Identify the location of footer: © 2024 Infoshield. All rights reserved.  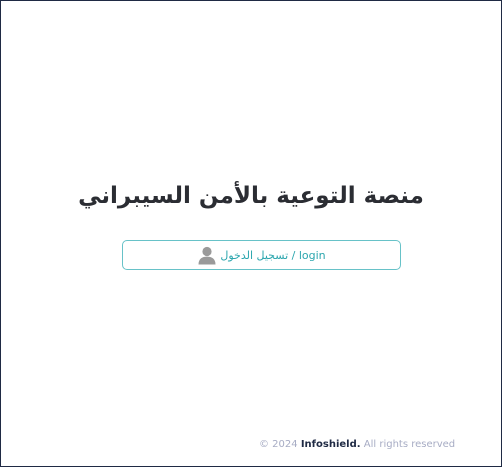
(357, 444).